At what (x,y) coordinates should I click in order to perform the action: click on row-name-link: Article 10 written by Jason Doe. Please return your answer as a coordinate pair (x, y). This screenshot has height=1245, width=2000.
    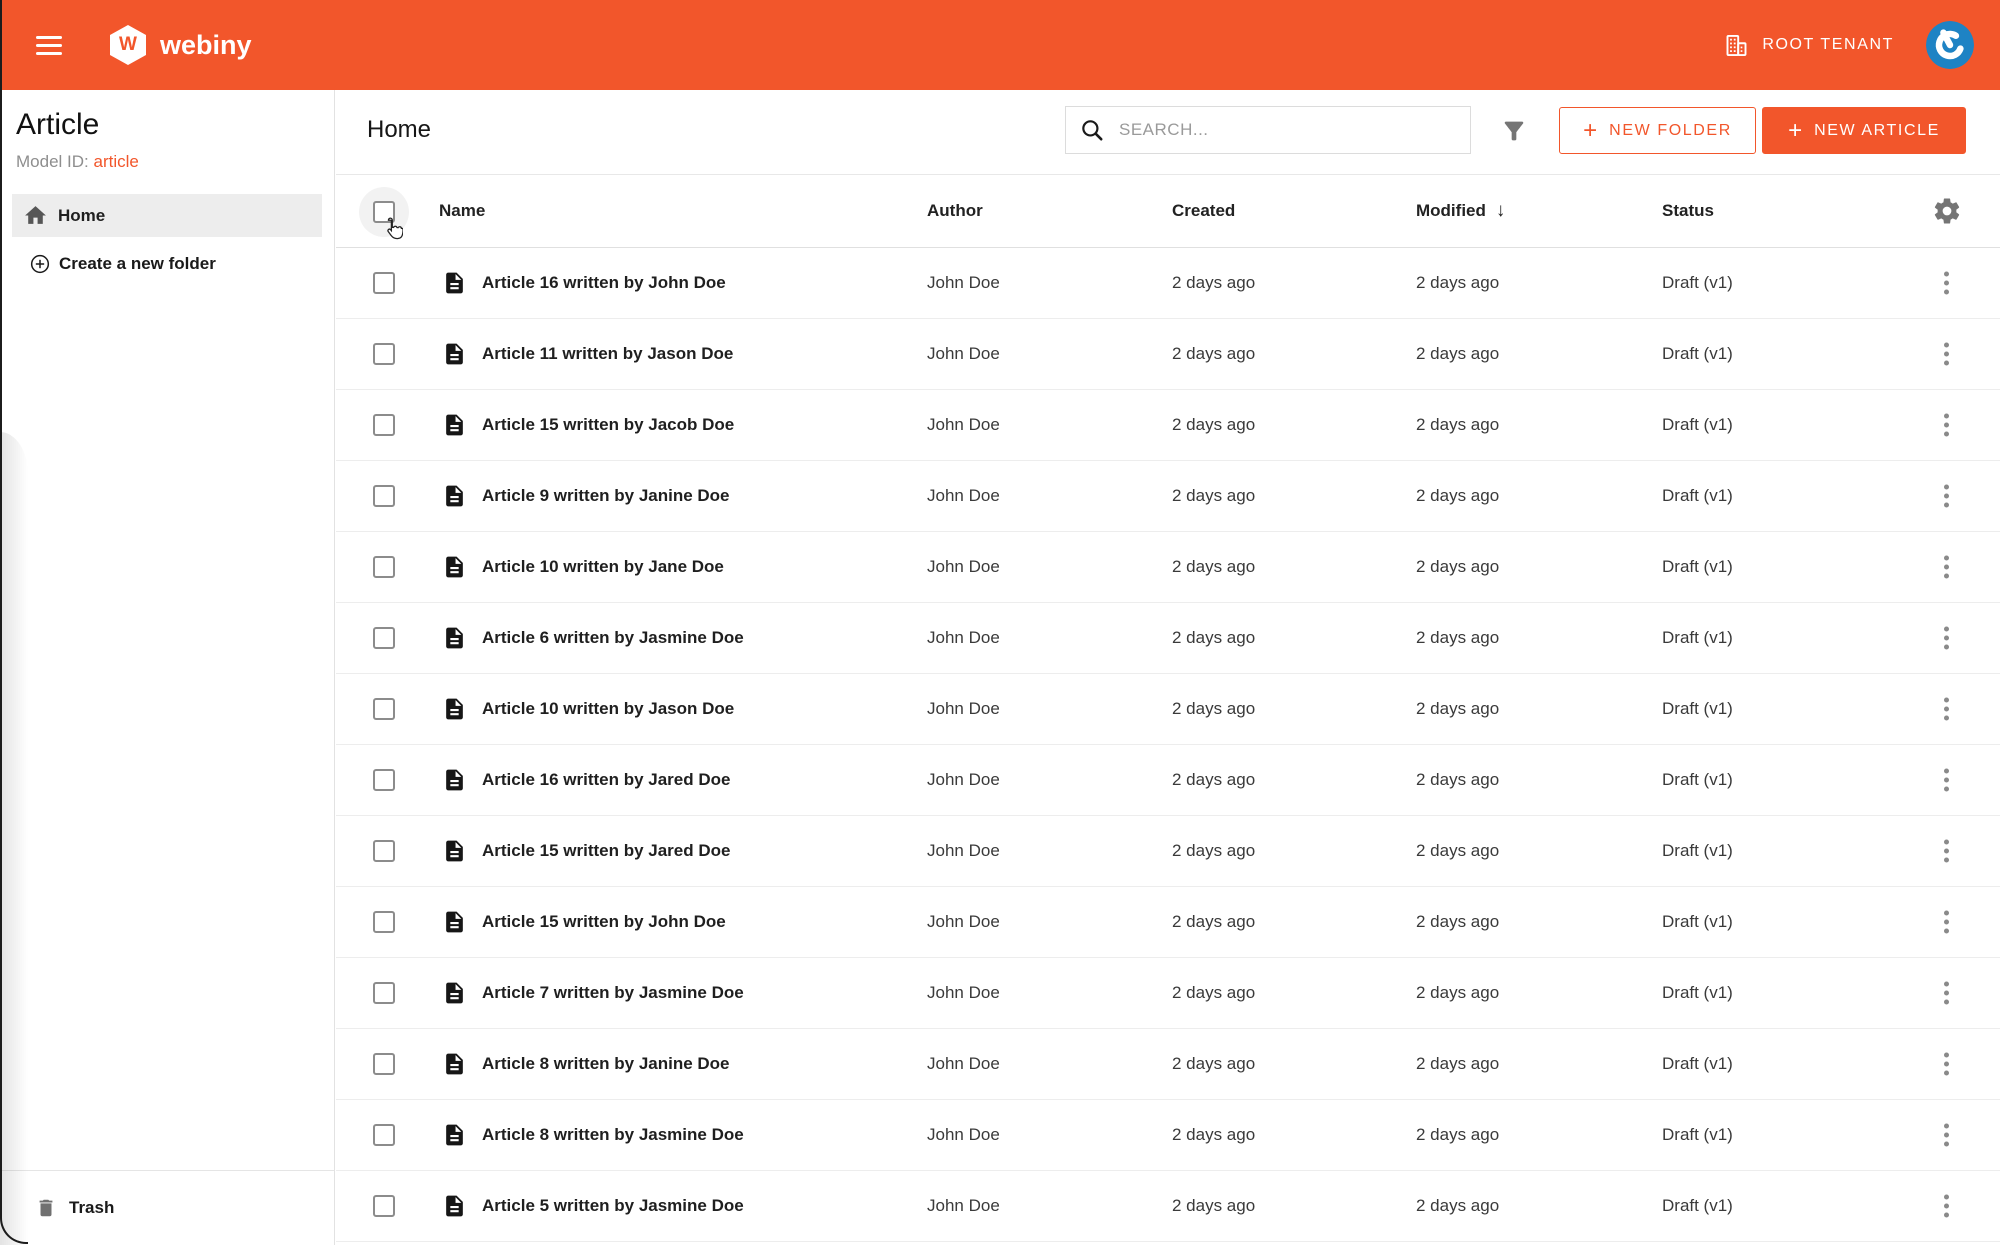
    Looking at the image, I should click on (608, 709).